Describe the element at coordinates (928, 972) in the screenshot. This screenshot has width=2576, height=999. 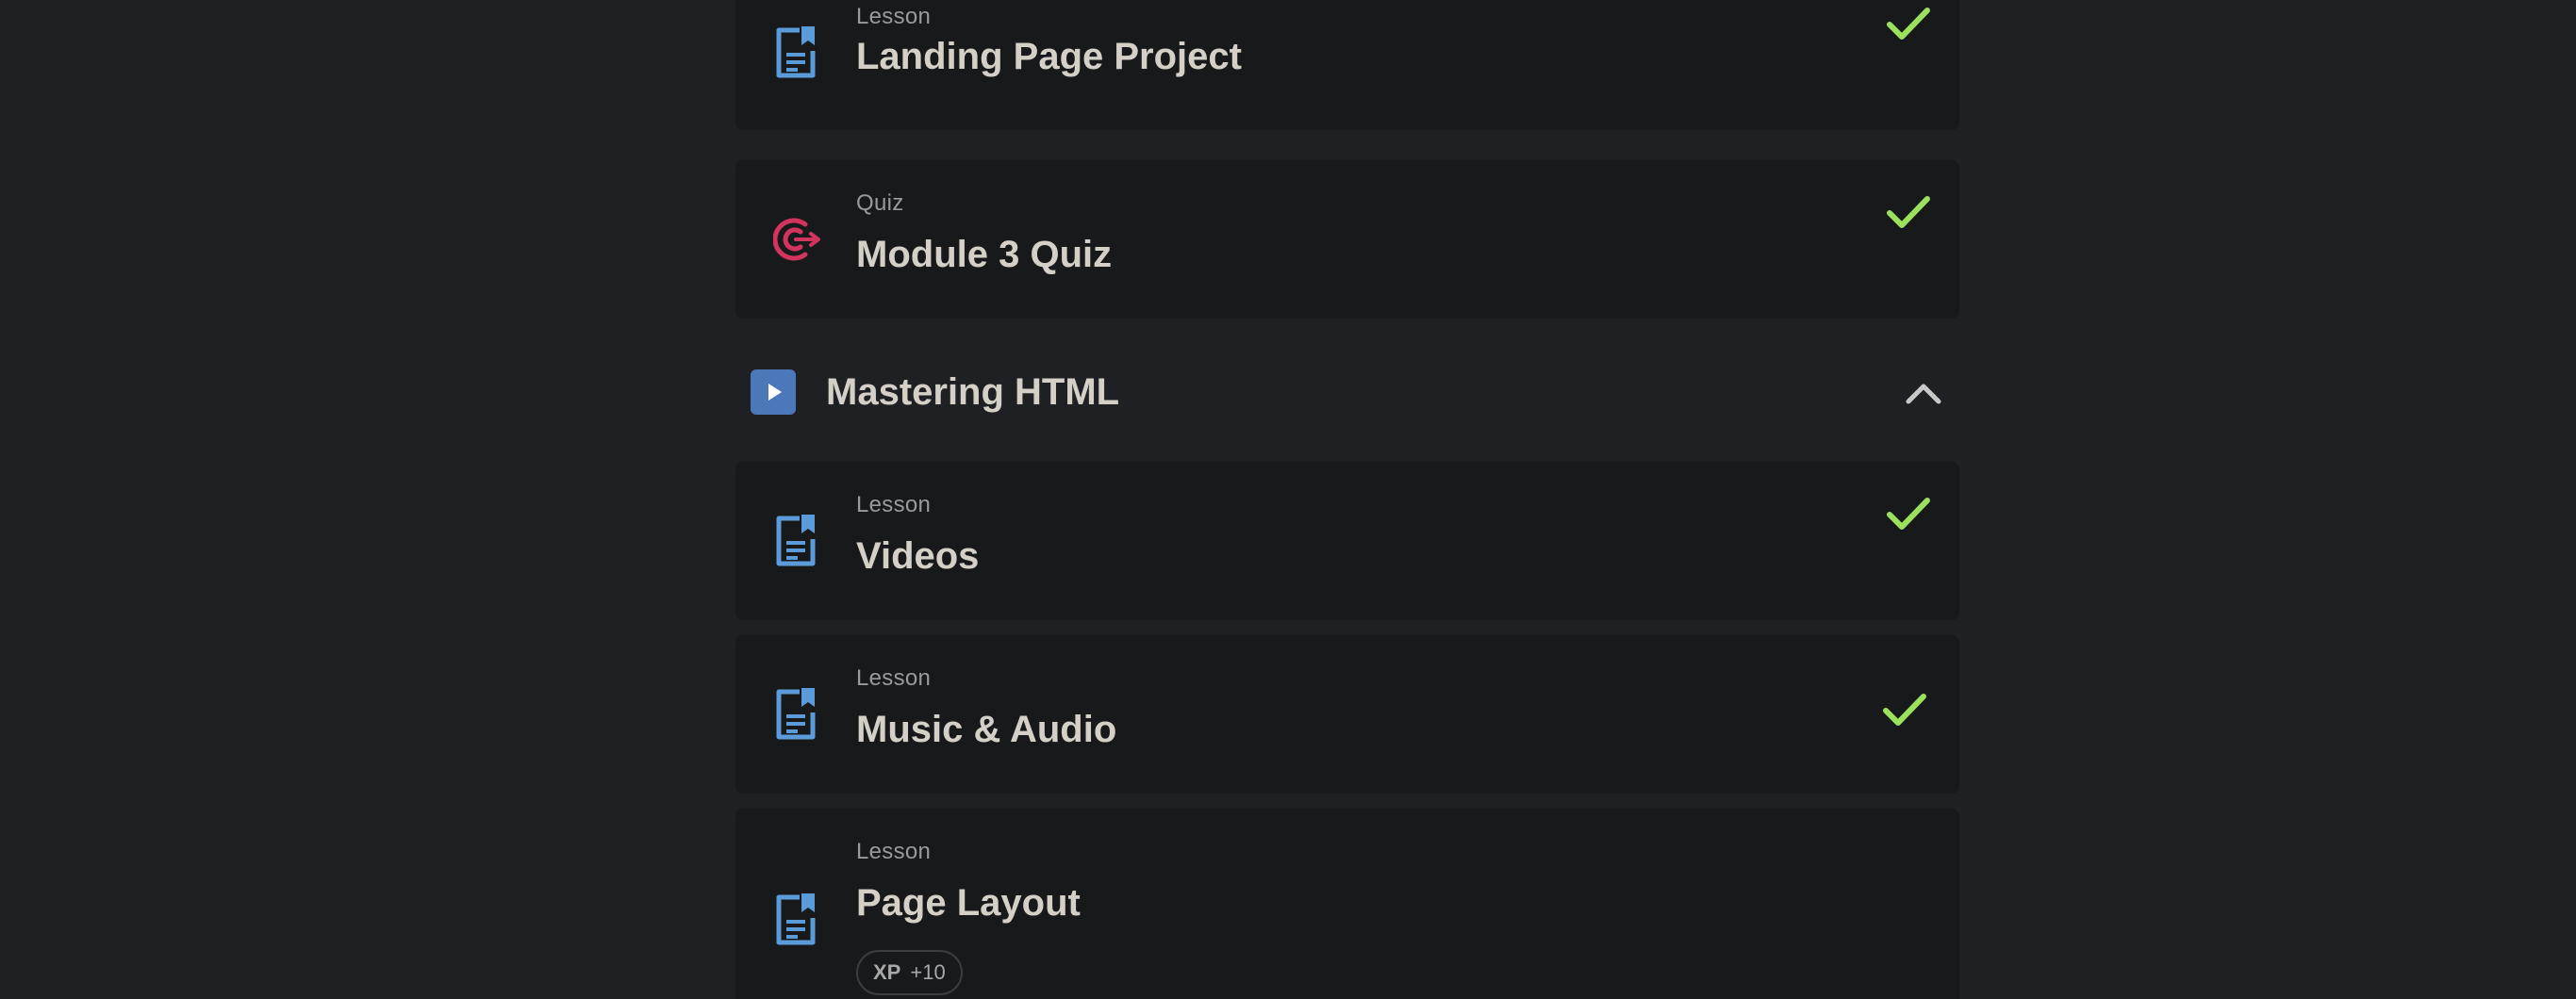
I see `xp-value: +10` at that location.